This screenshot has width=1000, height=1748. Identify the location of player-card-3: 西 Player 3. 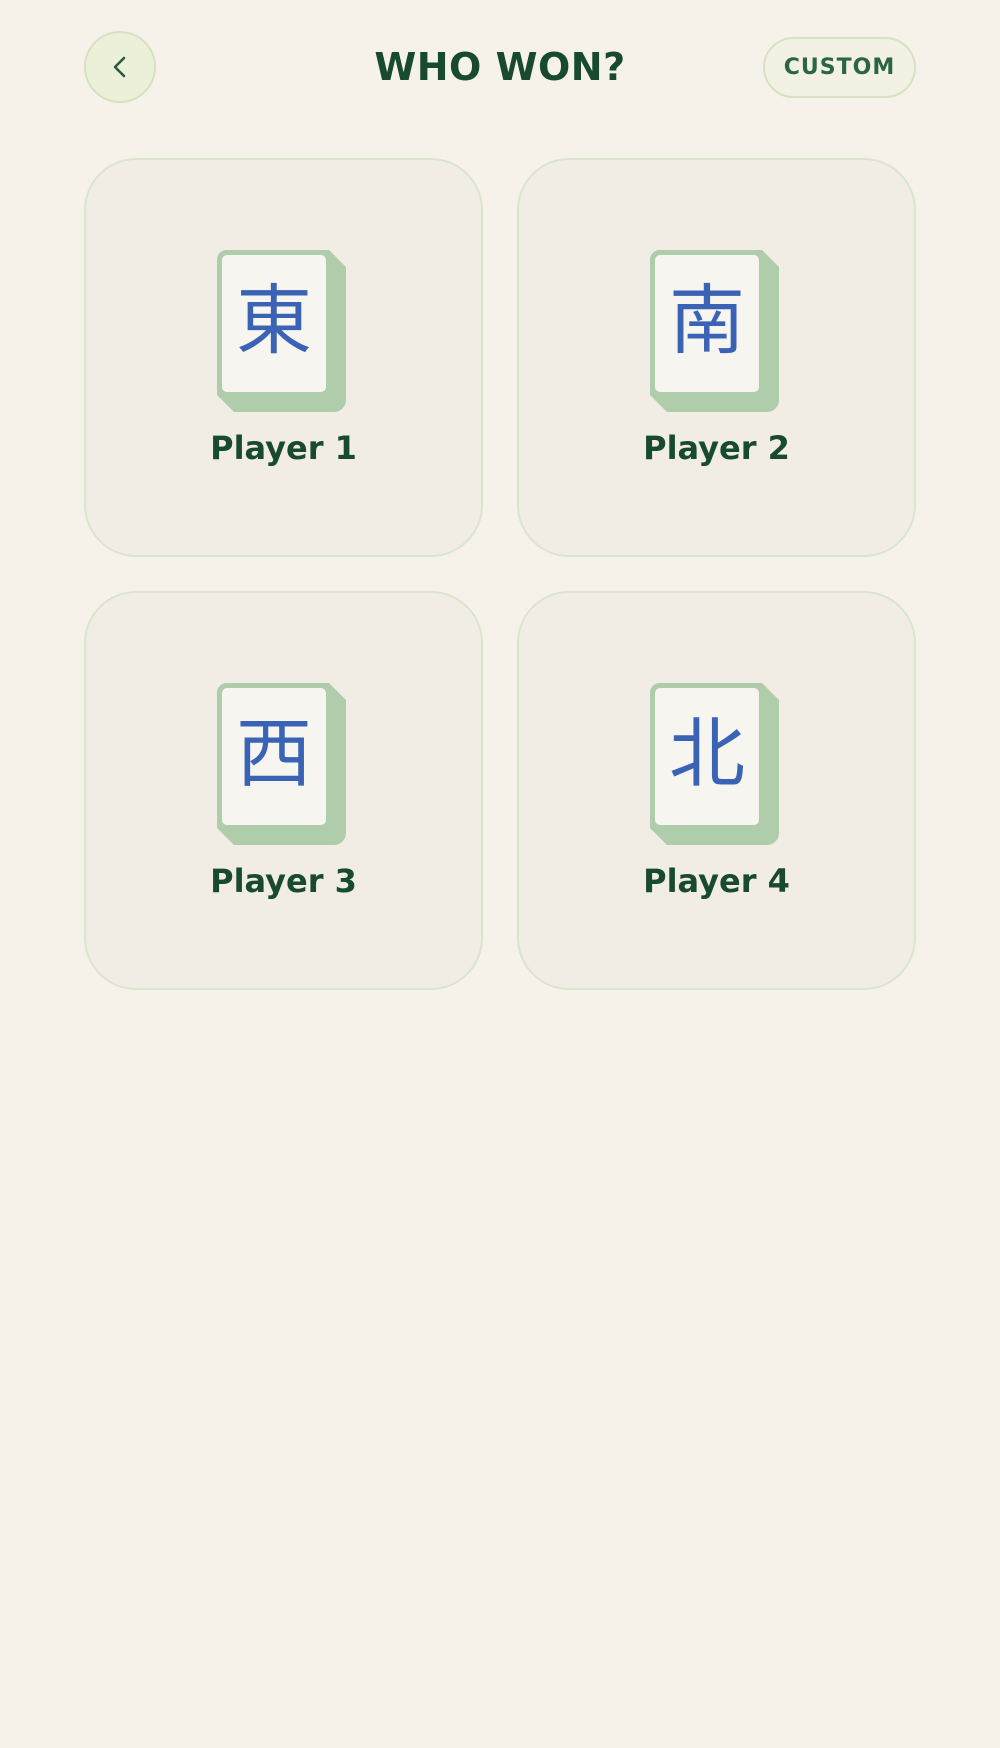
(283, 790).